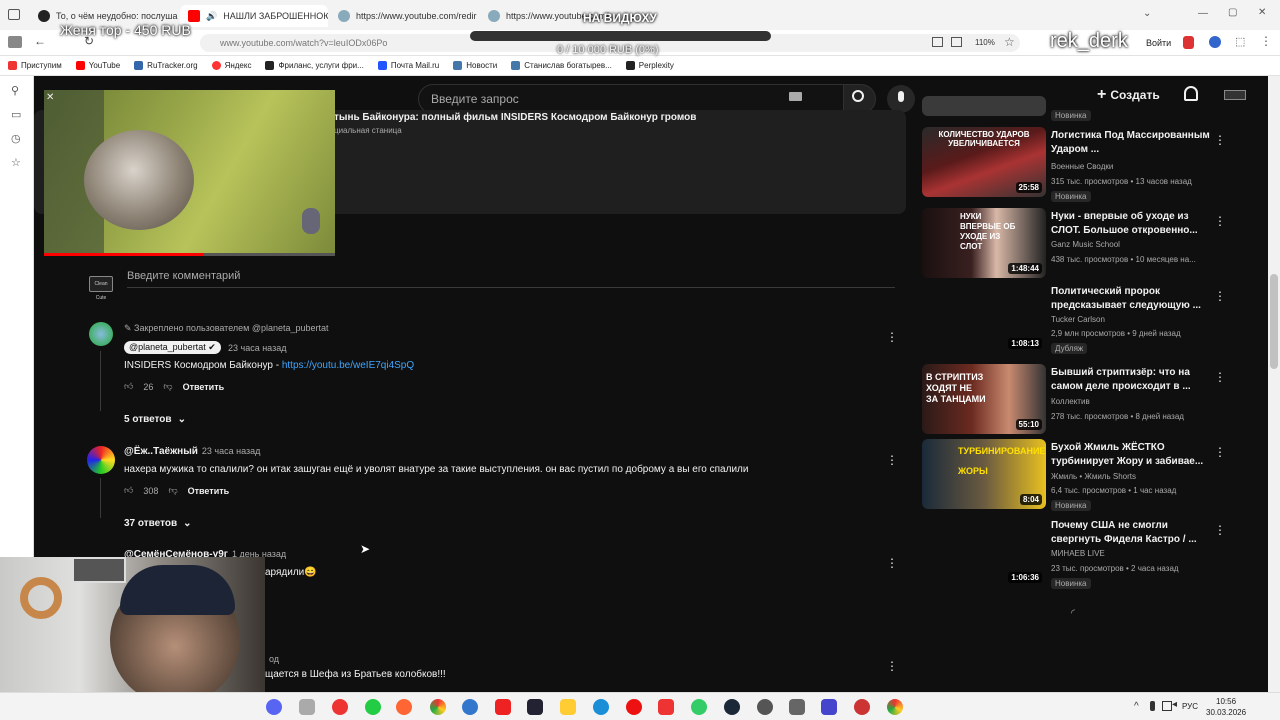 The image size is (1280, 720). Describe the element at coordinates (503, 707) in the screenshot. I see `yandex-icon` at that location.